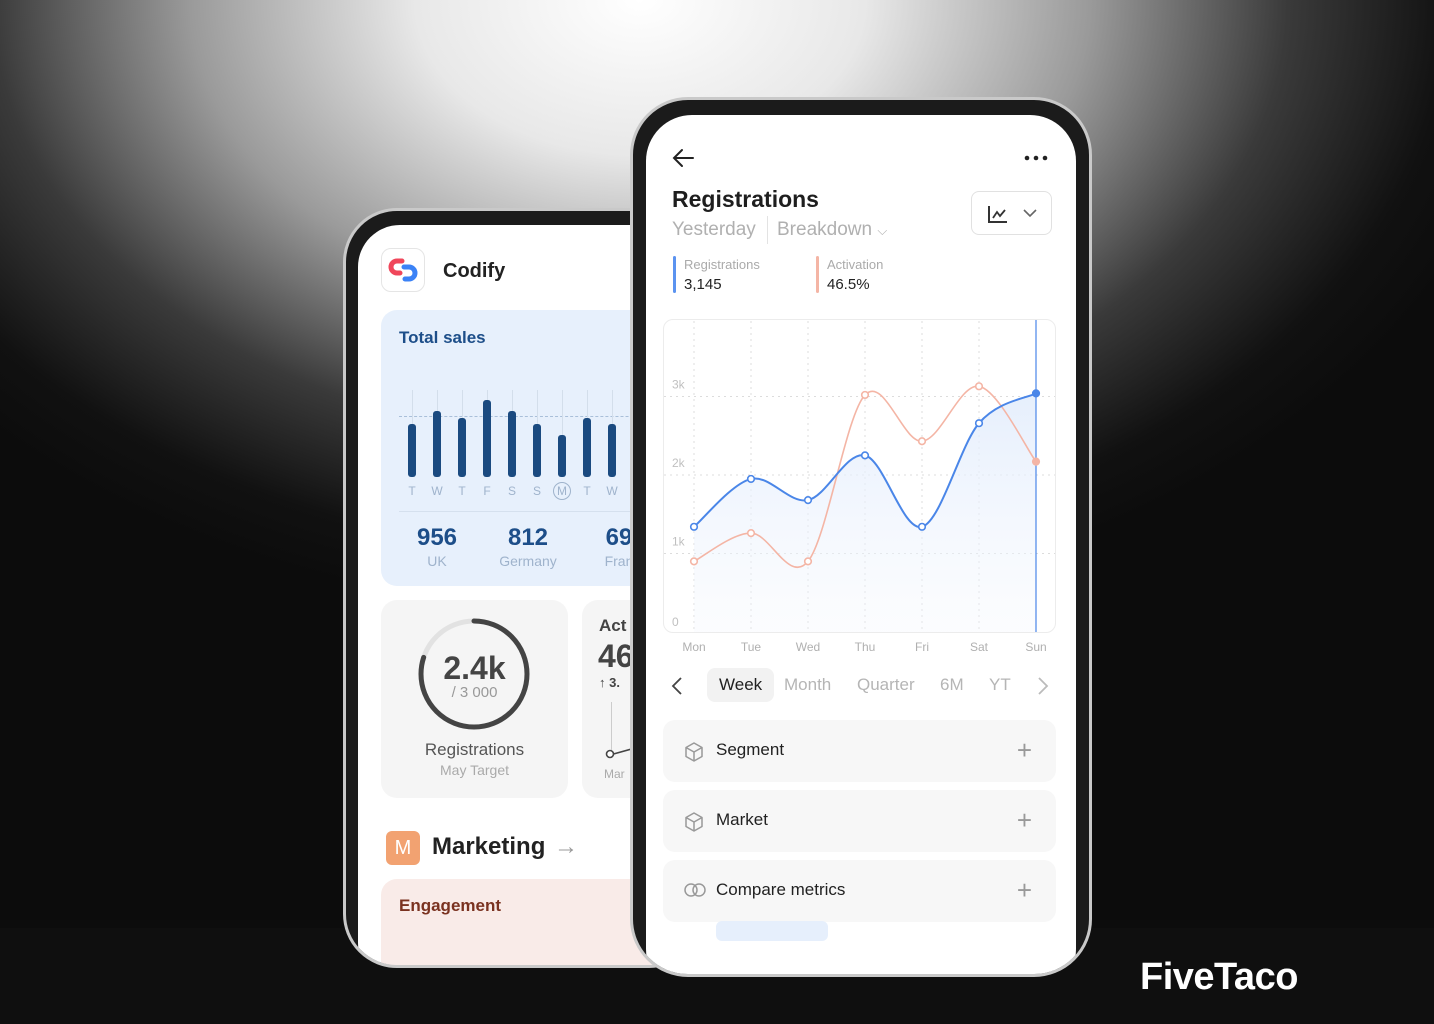 The image size is (1434, 1024). Describe the element at coordinates (614, 774) in the screenshot. I see `activation-axis-label: Mar` at that location.